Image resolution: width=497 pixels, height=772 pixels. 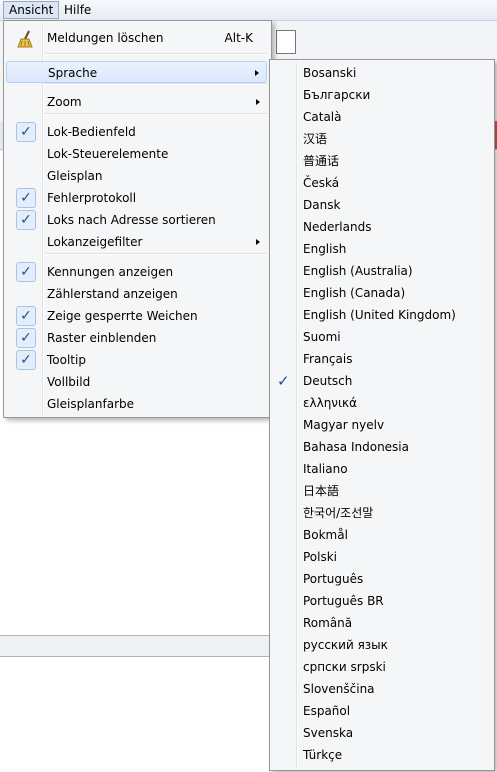 What do you see at coordinates (73, 73) in the screenshot?
I see `menu-item-label: Sprache` at bounding box center [73, 73].